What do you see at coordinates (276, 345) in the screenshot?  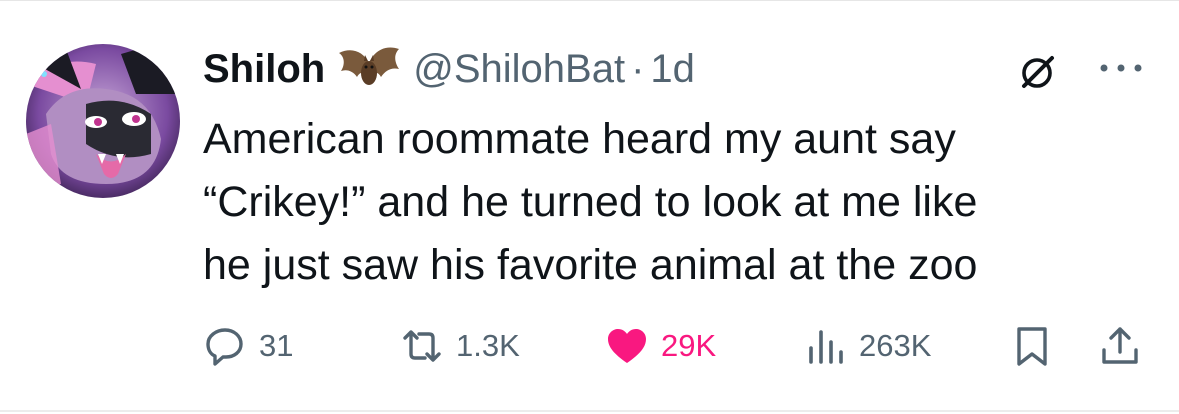 I see `reply-count: 31` at bounding box center [276, 345].